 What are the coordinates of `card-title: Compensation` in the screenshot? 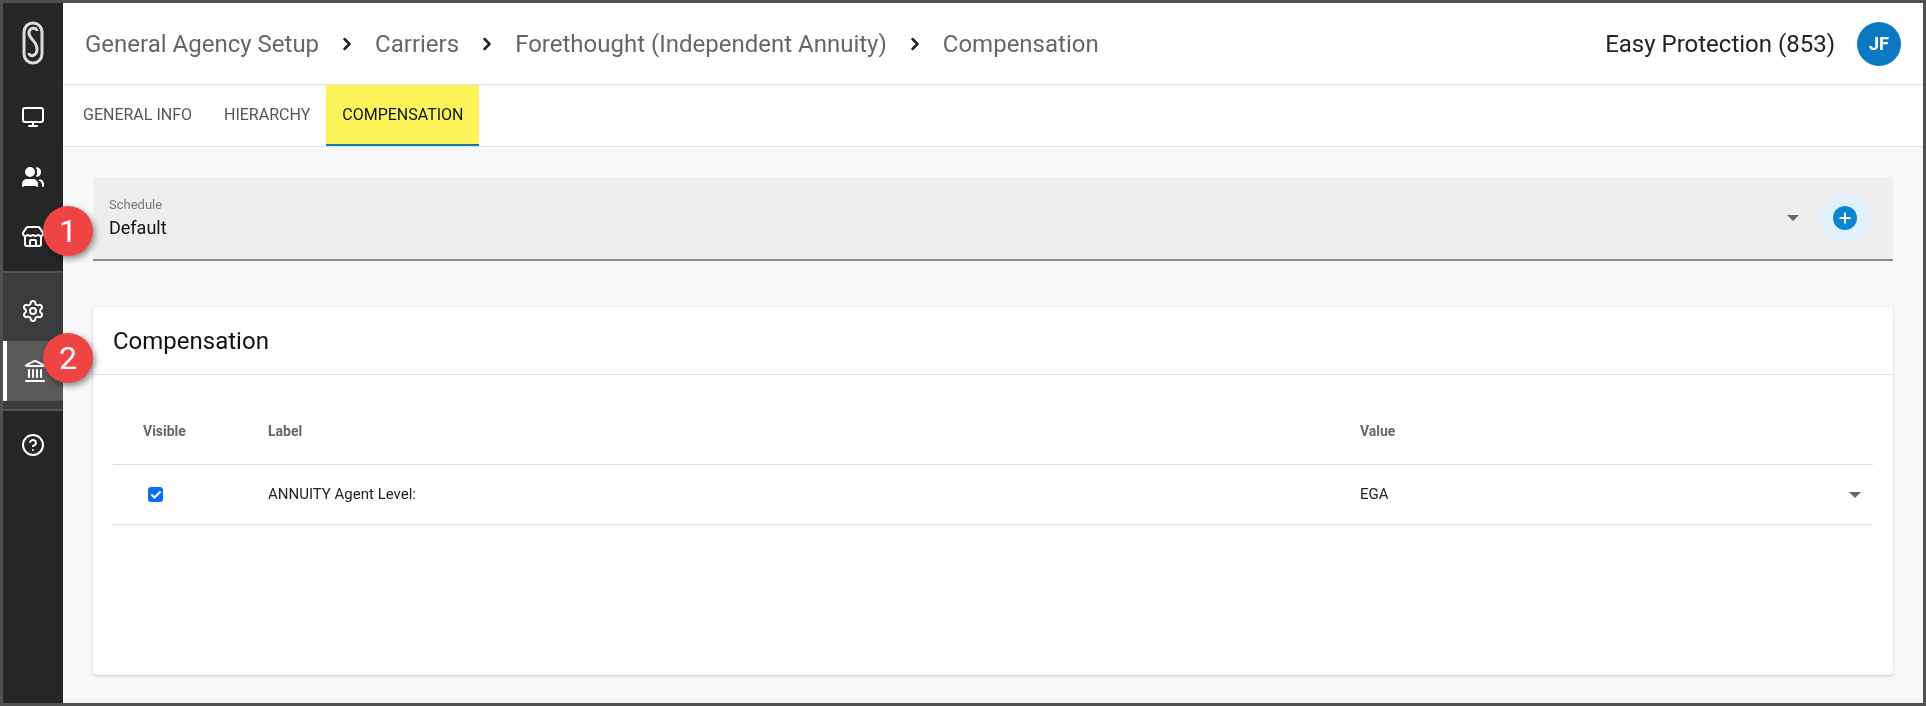 It's located at (191, 341).